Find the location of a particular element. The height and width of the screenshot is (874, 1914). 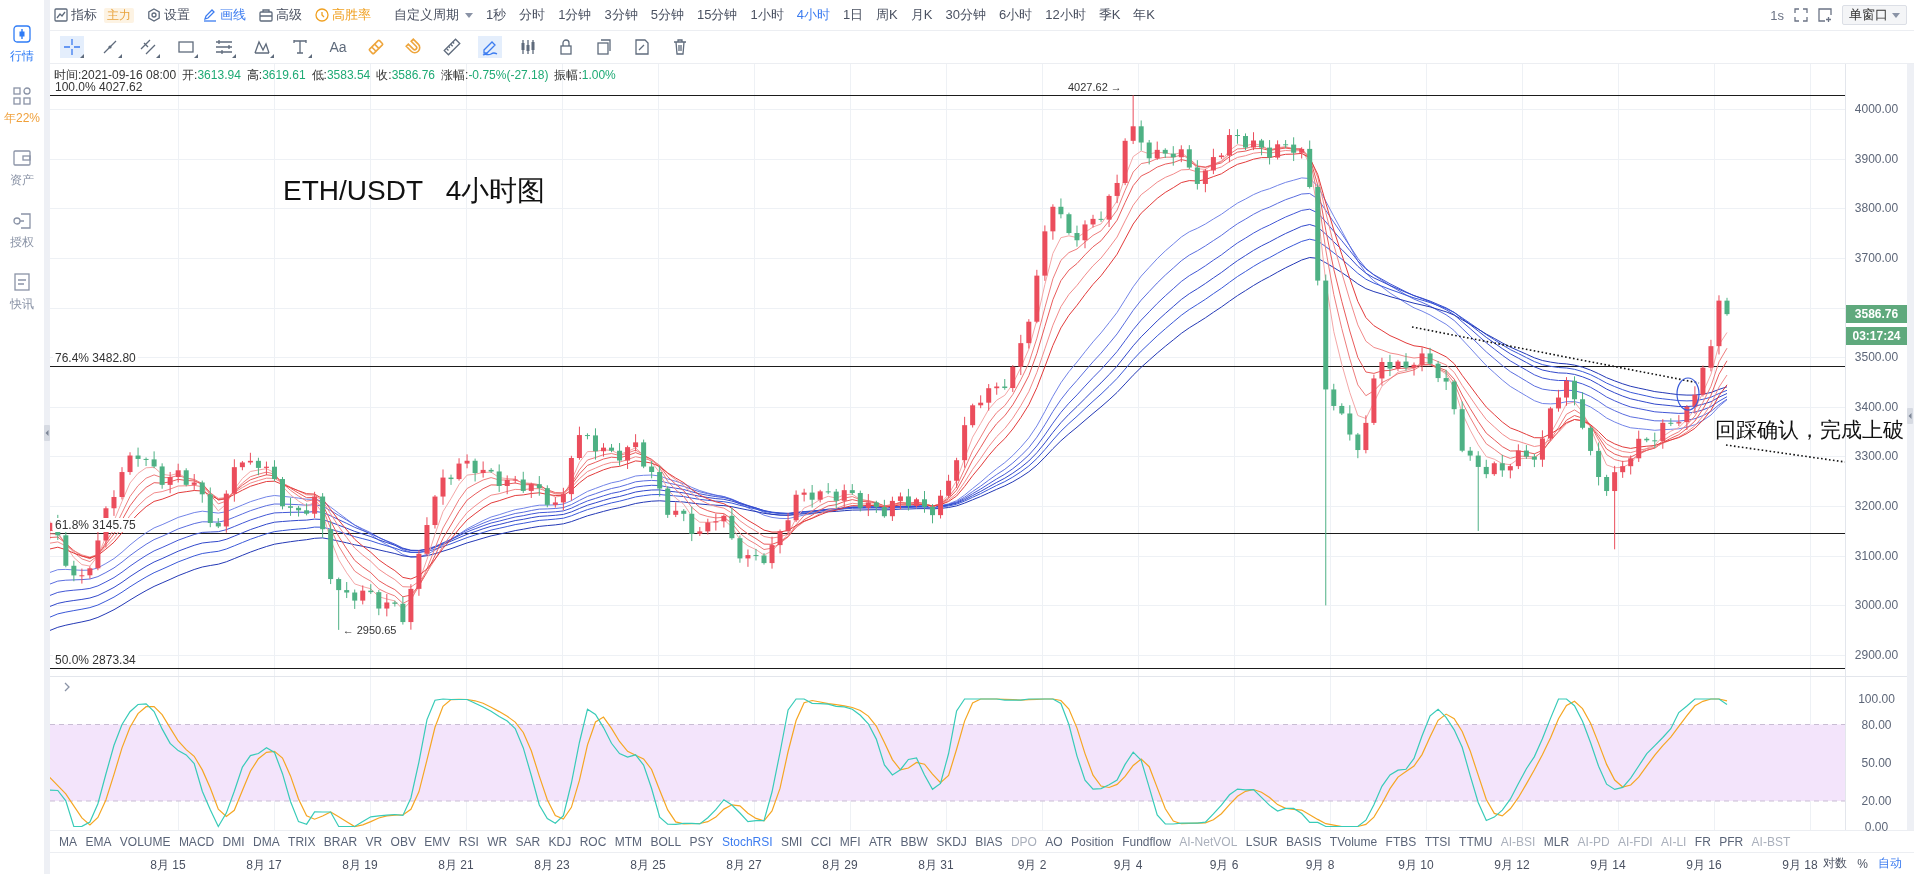

date-label: 9月 2 is located at coordinates (1032, 865).